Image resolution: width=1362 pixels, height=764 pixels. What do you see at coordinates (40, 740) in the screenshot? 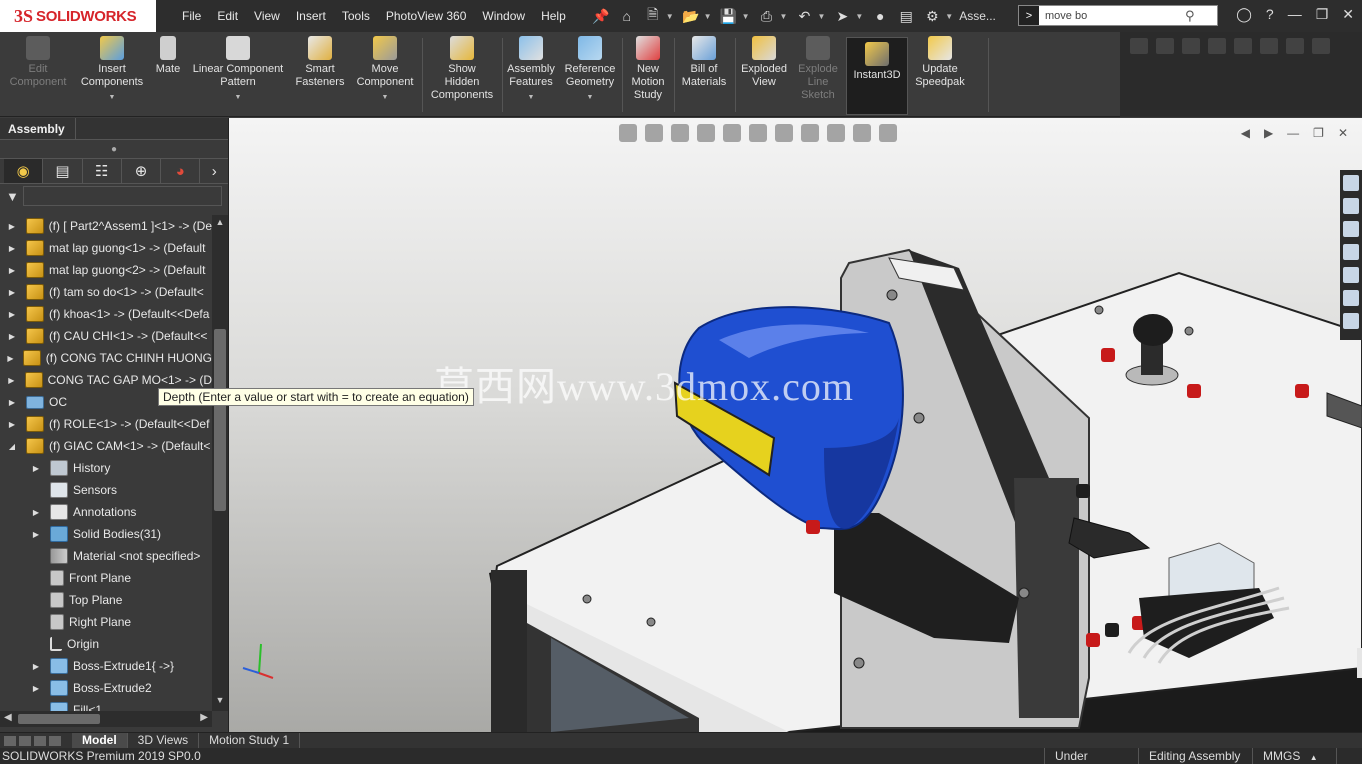
I see `next-tab-icon` at bounding box center [40, 740].